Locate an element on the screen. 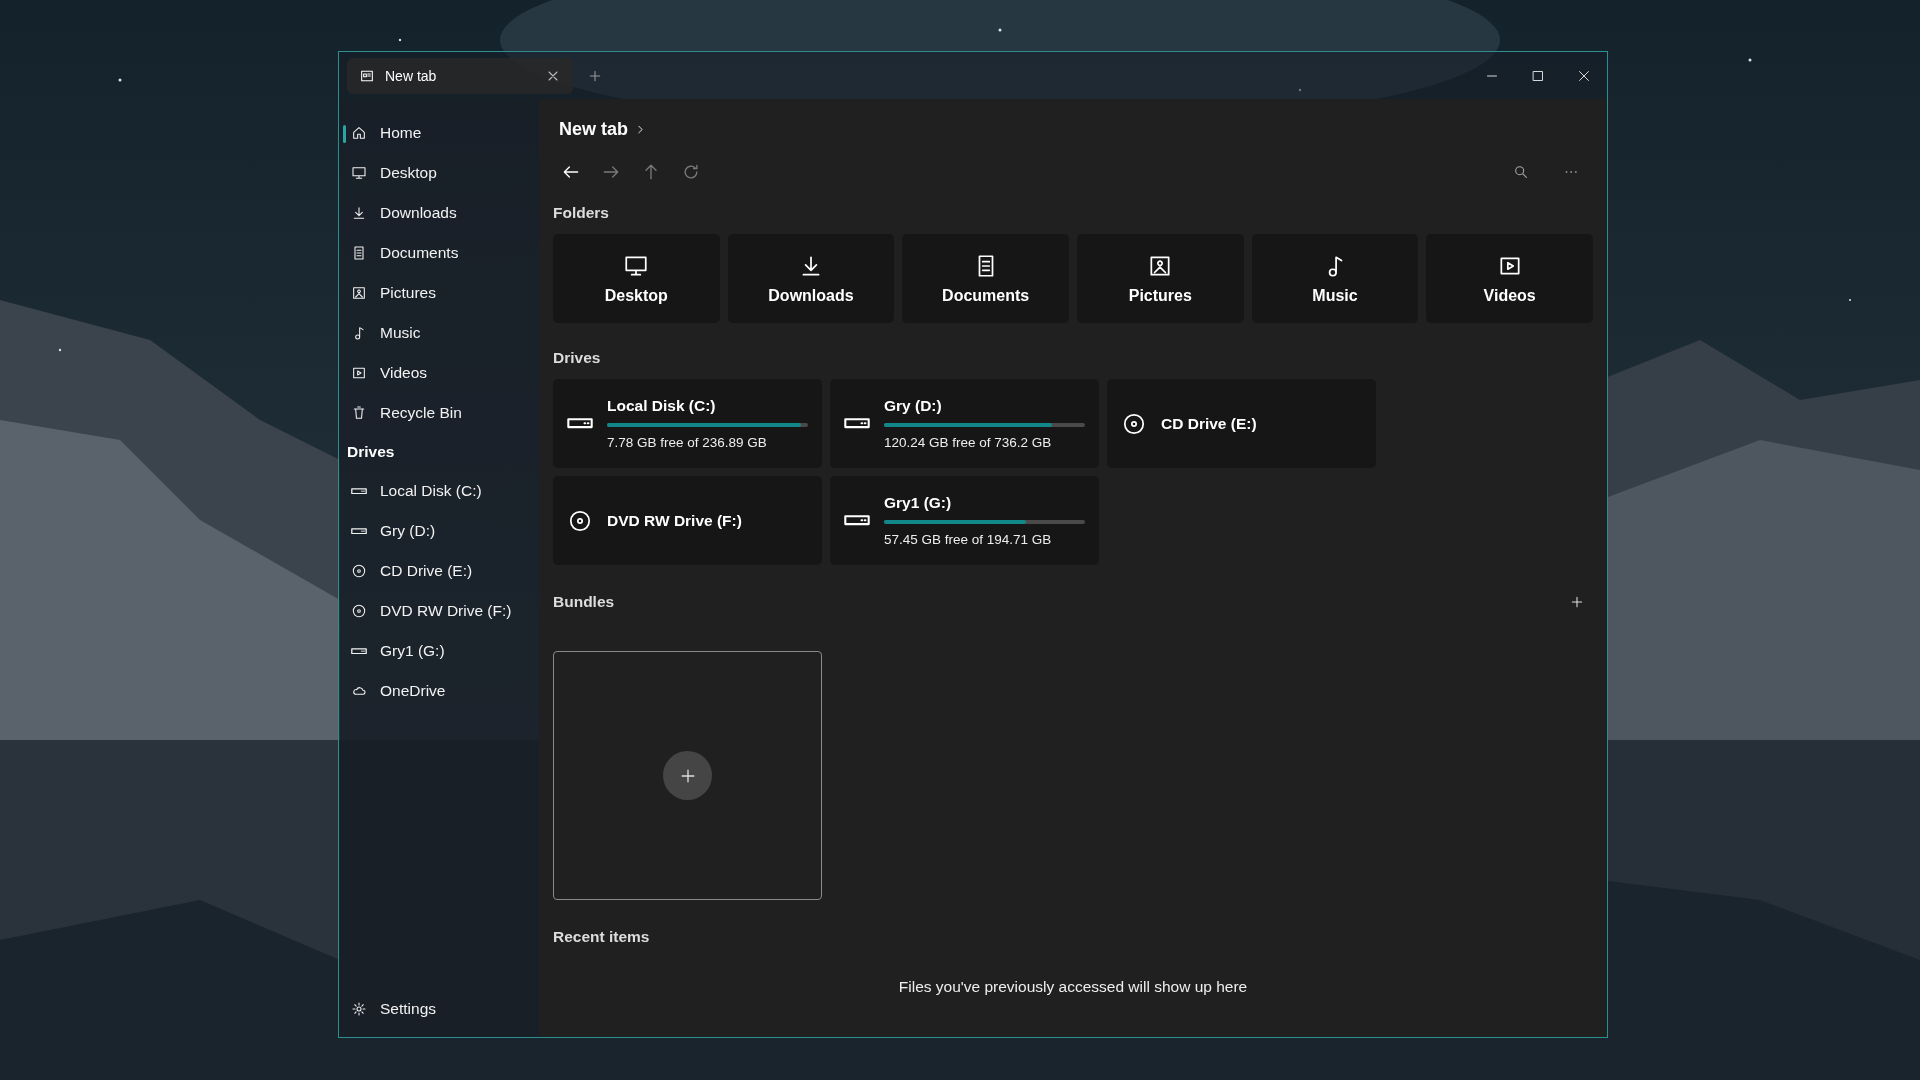 This screenshot has width=1920, height=1080. sidebar-item: Recycle Bin is located at coordinates (439, 413).